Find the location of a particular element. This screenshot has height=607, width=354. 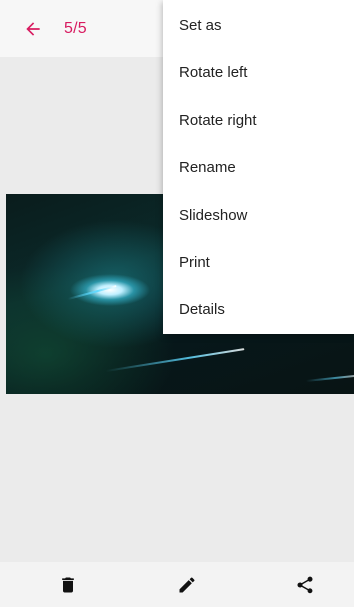

bottom-action-bar is located at coordinates (177, 584).